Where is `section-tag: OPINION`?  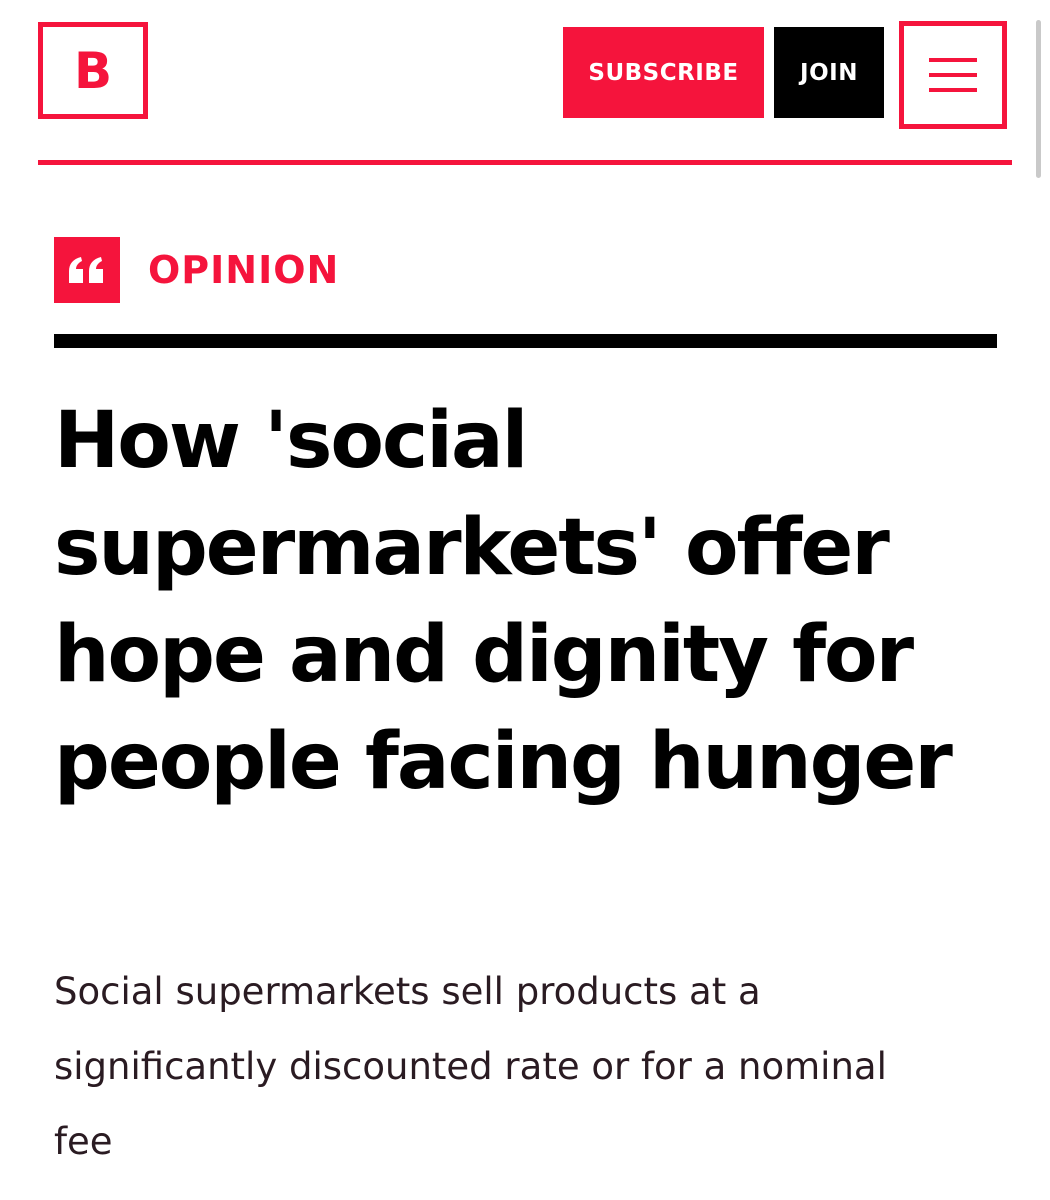 section-tag: OPINION is located at coordinates (196, 270).